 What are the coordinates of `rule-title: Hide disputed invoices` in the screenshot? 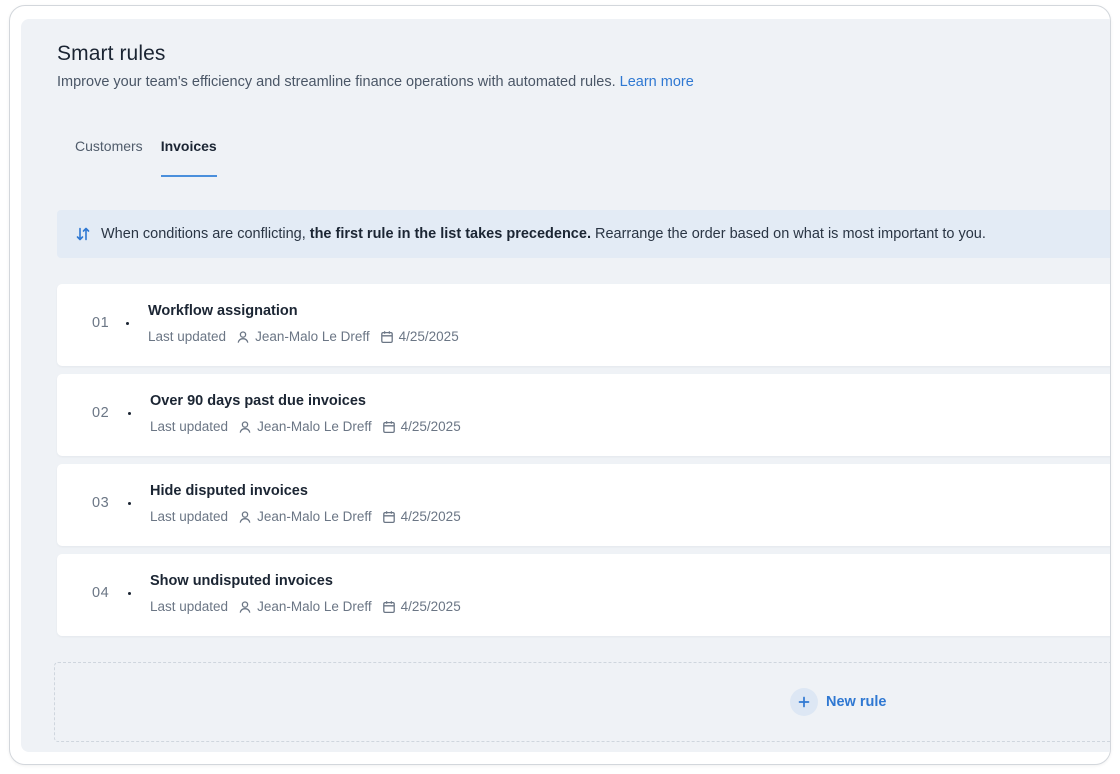 It's located at (229, 491).